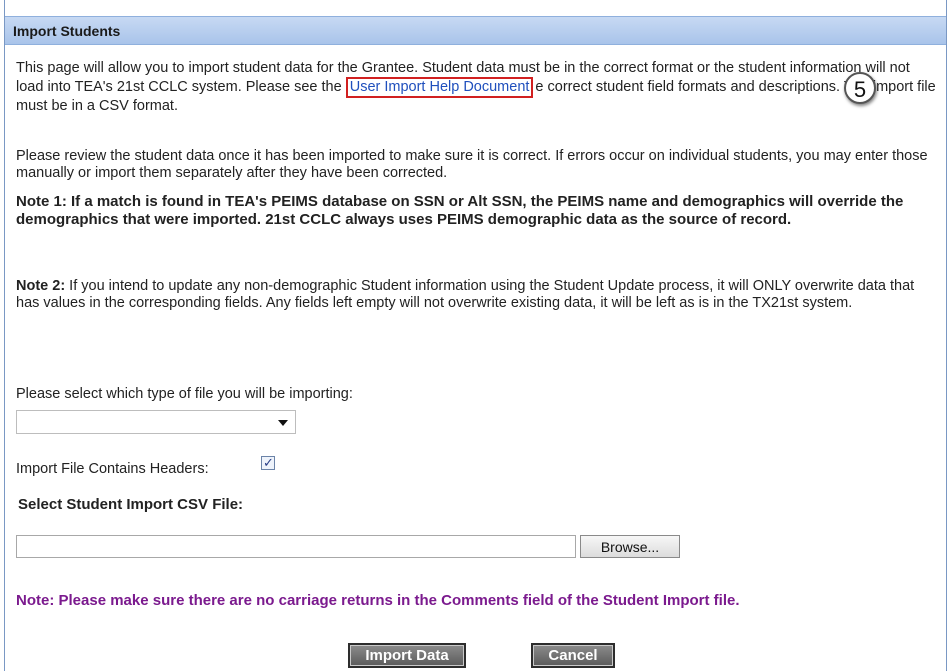 The height and width of the screenshot is (671, 948). What do you see at coordinates (860, 88) in the screenshot?
I see `step-number-badge: 5` at bounding box center [860, 88].